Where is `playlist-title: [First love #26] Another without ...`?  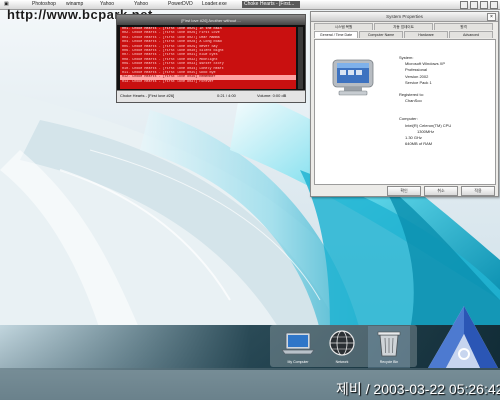
playlist-title: [First love #26] Another without ... is located at coordinates (211, 20).